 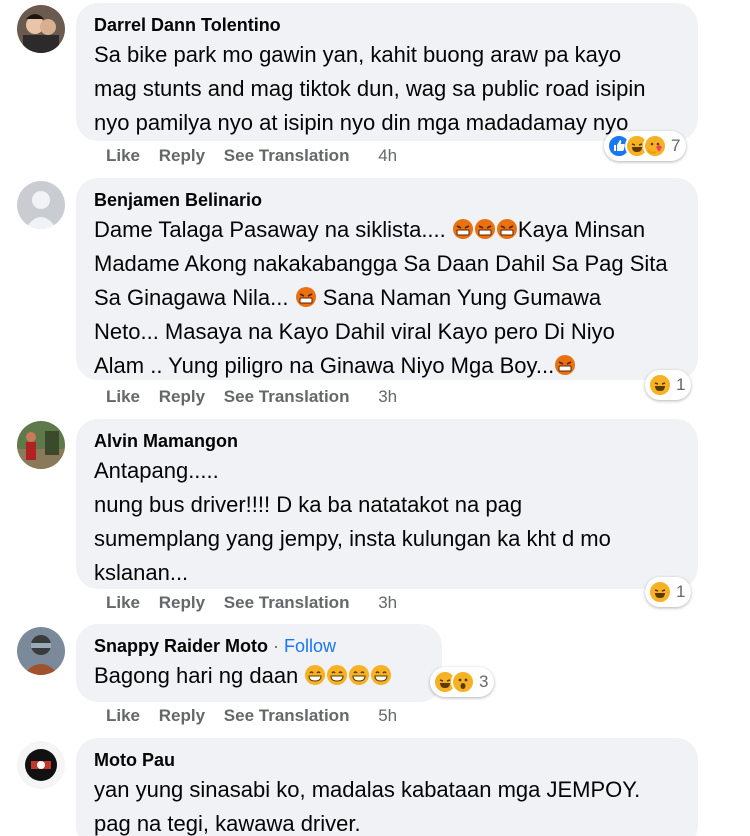 What do you see at coordinates (387, 155) in the screenshot?
I see `timestamp: 4h` at bounding box center [387, 155].